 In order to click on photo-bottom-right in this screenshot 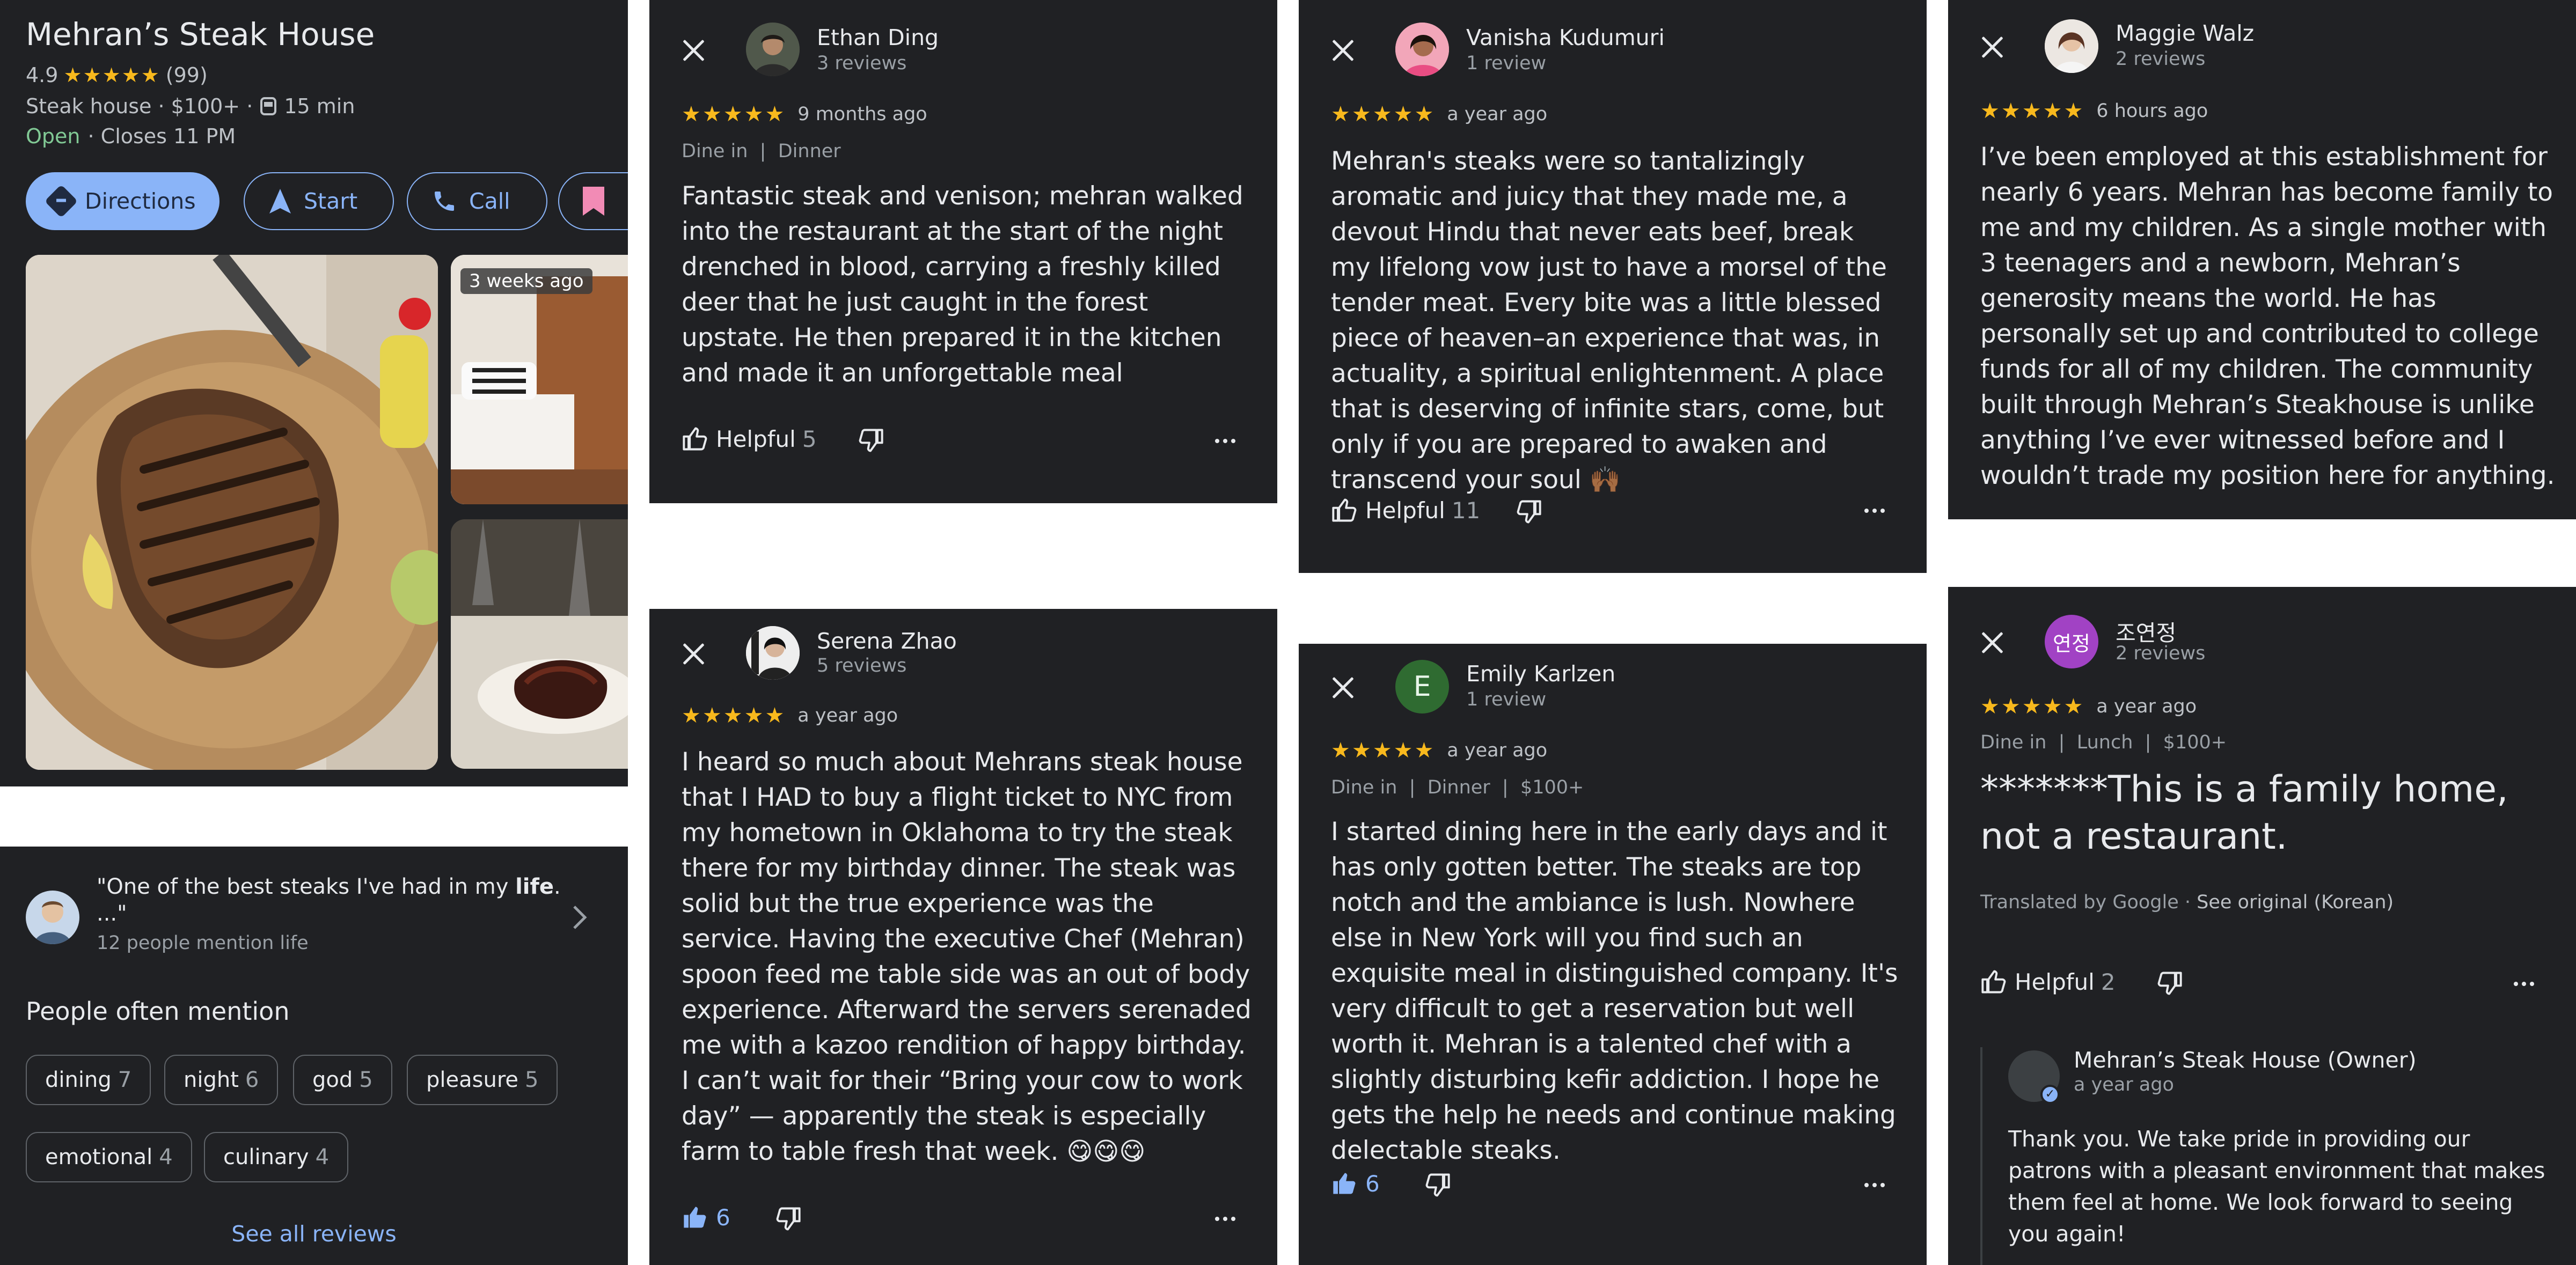, I will do `click(539, 644)`.